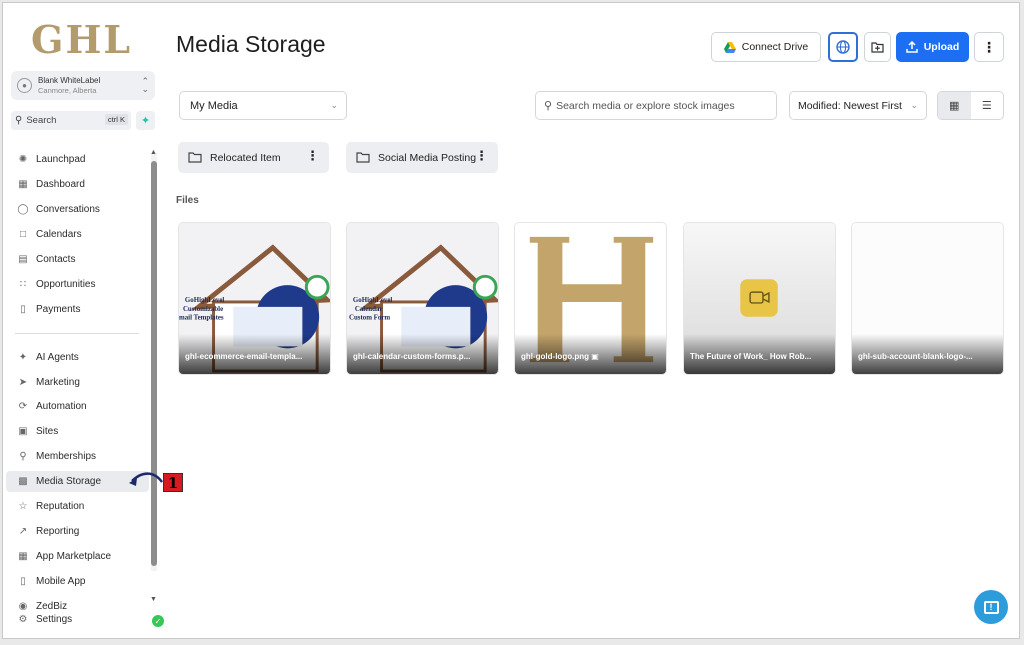 The height and width of the screenshot is (645, 1024). What do you see at coordinates (54, 619) in the screenshot?
I see `sidebar-item-label: Settings` at bounding box center [54, 619].